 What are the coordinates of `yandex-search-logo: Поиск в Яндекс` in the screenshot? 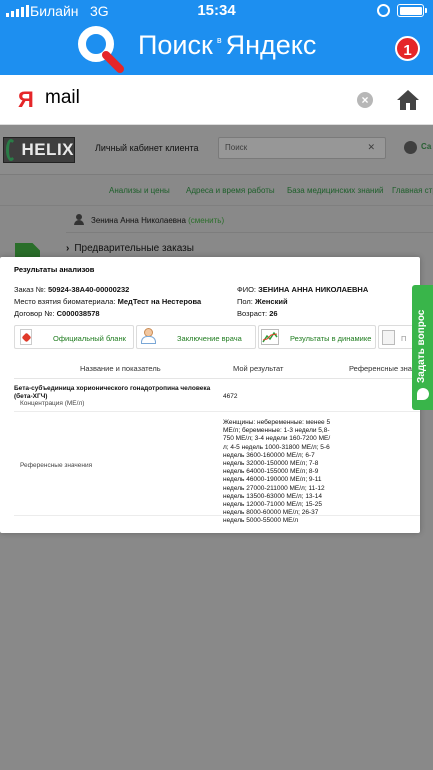 It's located at (227, 45).